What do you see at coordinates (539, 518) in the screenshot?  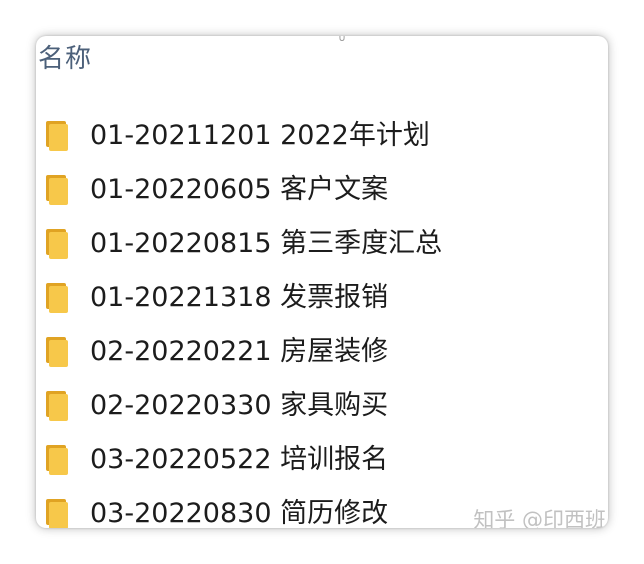 I see `watermark: 知乎 @印西班` at bounding box center [539, 518].